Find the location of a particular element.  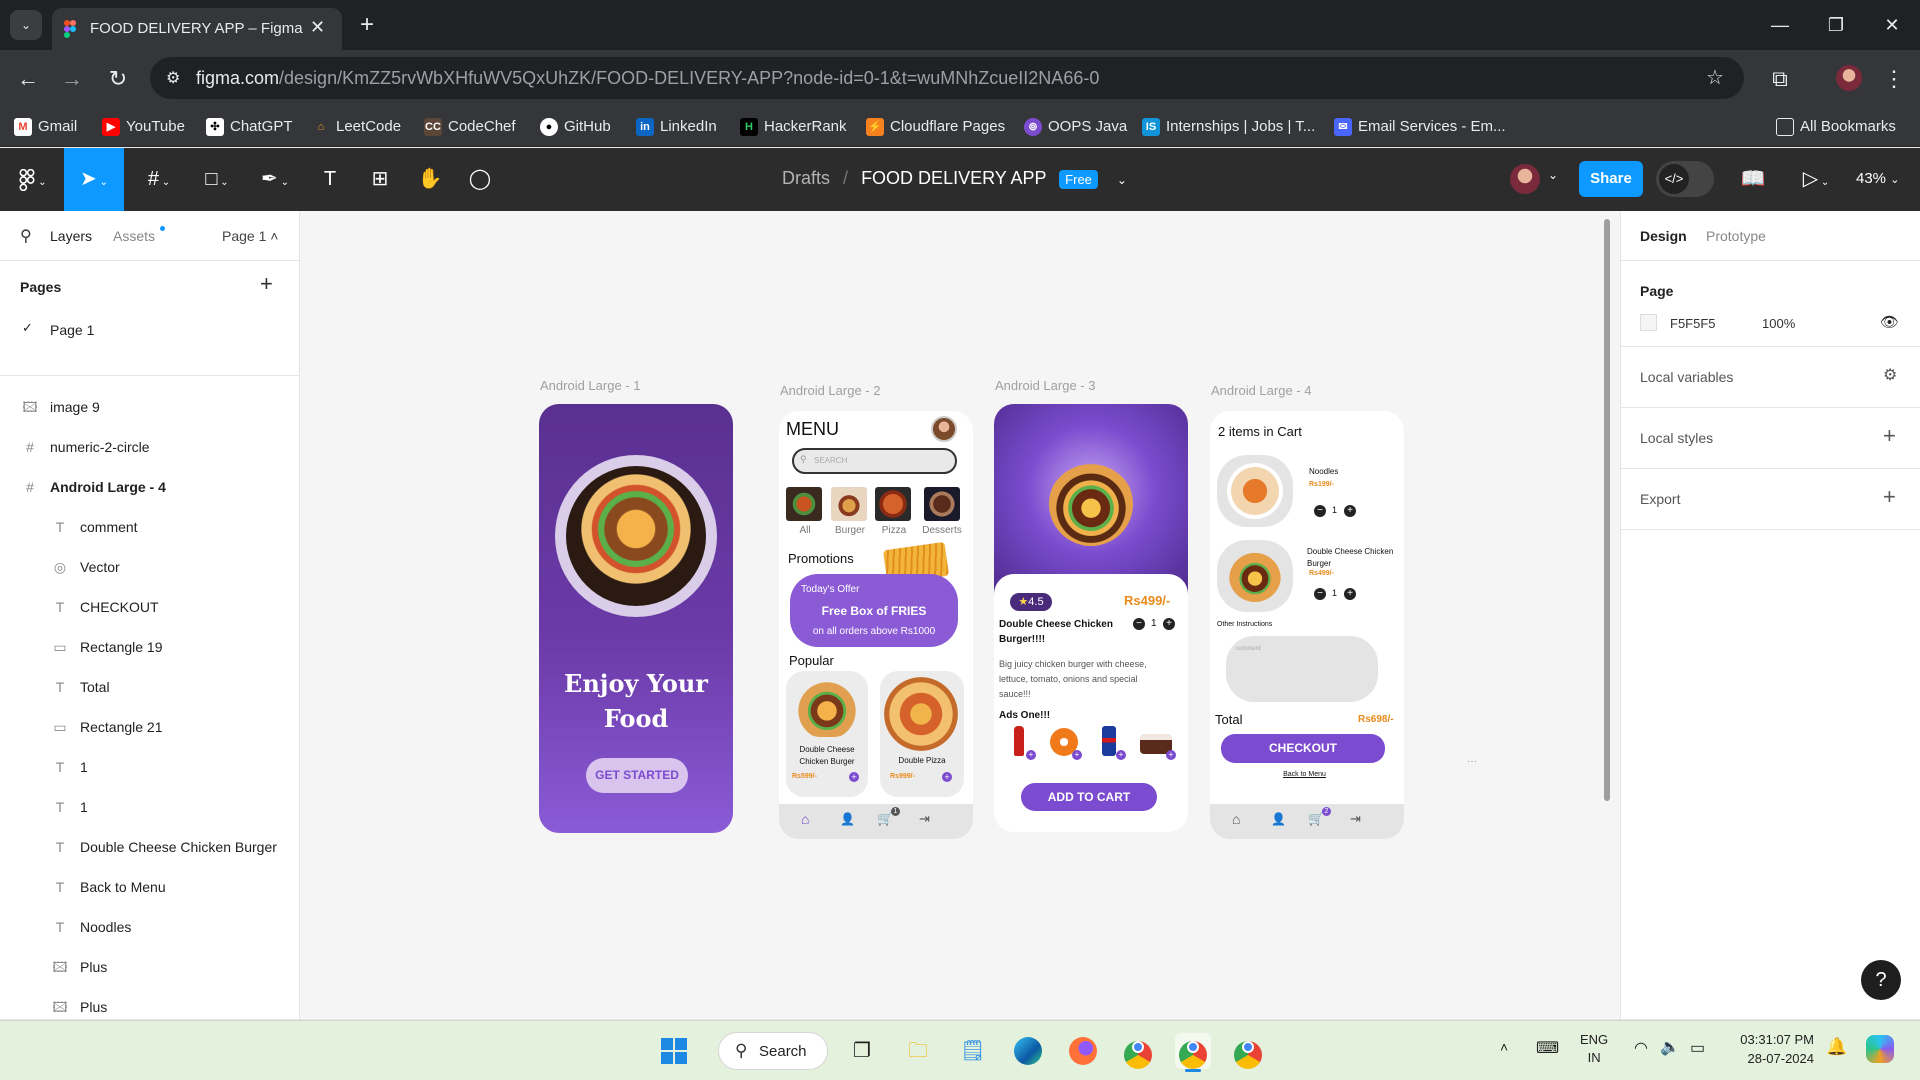

task-view-icon: ❐ is located at coordinates (862, 1051).